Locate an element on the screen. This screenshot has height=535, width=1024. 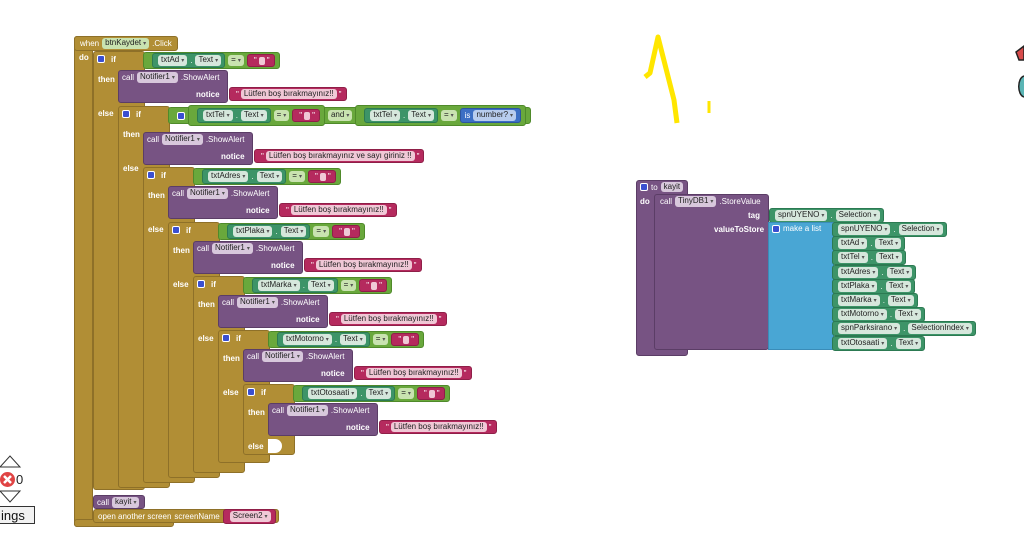
compare-block: txtAd ▾. Text ▾ = ▾ " " is located at coordinates (211, 60).